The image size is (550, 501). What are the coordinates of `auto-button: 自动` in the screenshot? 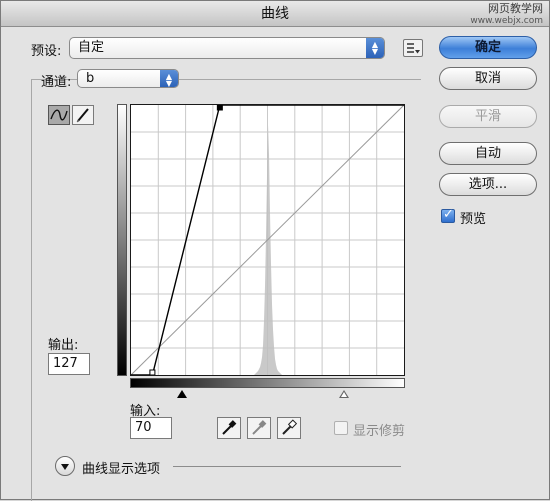 It's located at (488, 153).